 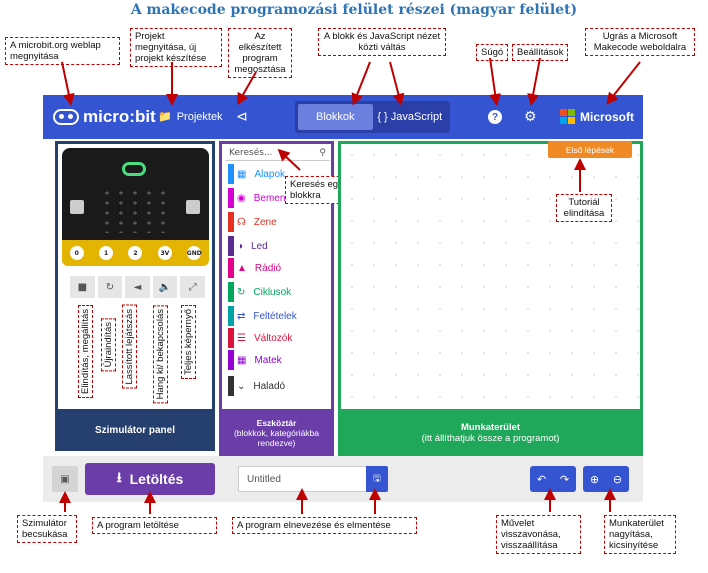 I want to click on pin-3v: 3V, so click(x=164, y=253).